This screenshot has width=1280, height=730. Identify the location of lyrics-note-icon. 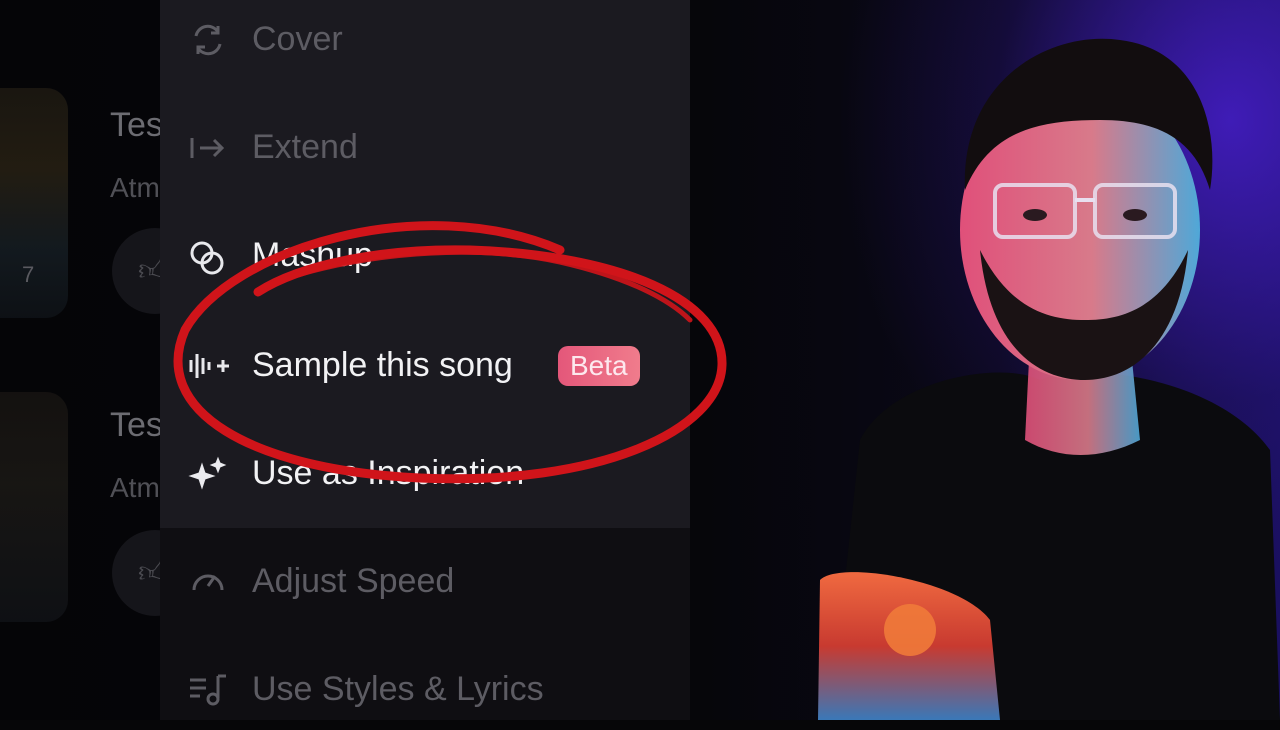
(208, 690).